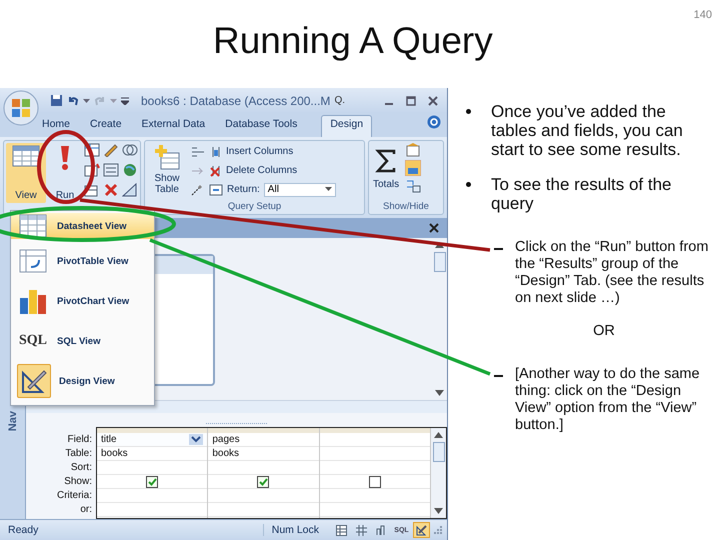  What do you see at coordinates (612, 273) in the screenshot?
I see `sub-bullet-text: Click on the “Run” button from the “Results” group of the “Design” Tab. (see the results on next slide …)` at bounding box center [612, 273].